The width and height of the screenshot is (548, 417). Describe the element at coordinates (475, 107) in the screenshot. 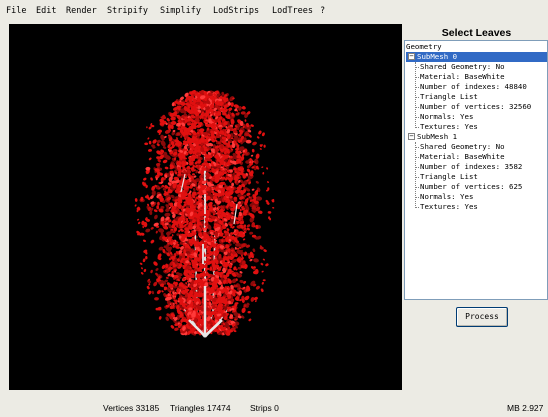

I see `tree-prop: Number of vertices: 32560` at that location.